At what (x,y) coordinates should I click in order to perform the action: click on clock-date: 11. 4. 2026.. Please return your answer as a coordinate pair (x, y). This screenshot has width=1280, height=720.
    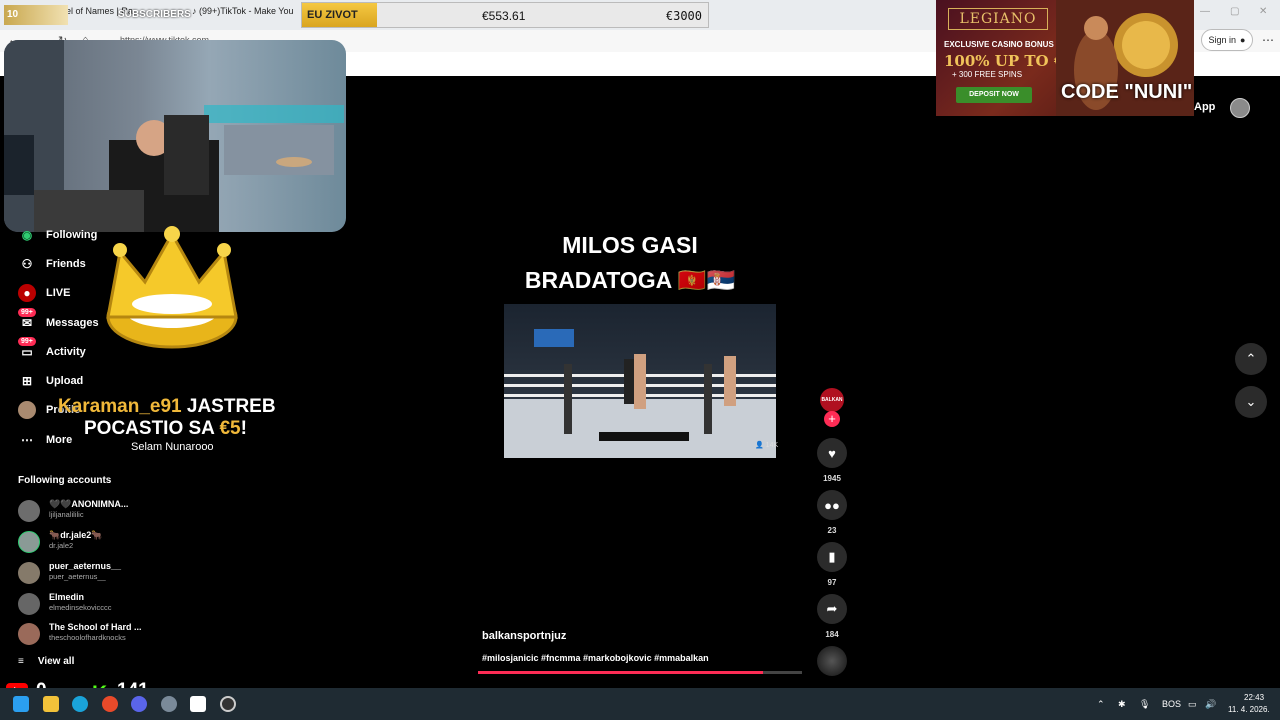
    Looking at the image, I should click on (1249, 709).